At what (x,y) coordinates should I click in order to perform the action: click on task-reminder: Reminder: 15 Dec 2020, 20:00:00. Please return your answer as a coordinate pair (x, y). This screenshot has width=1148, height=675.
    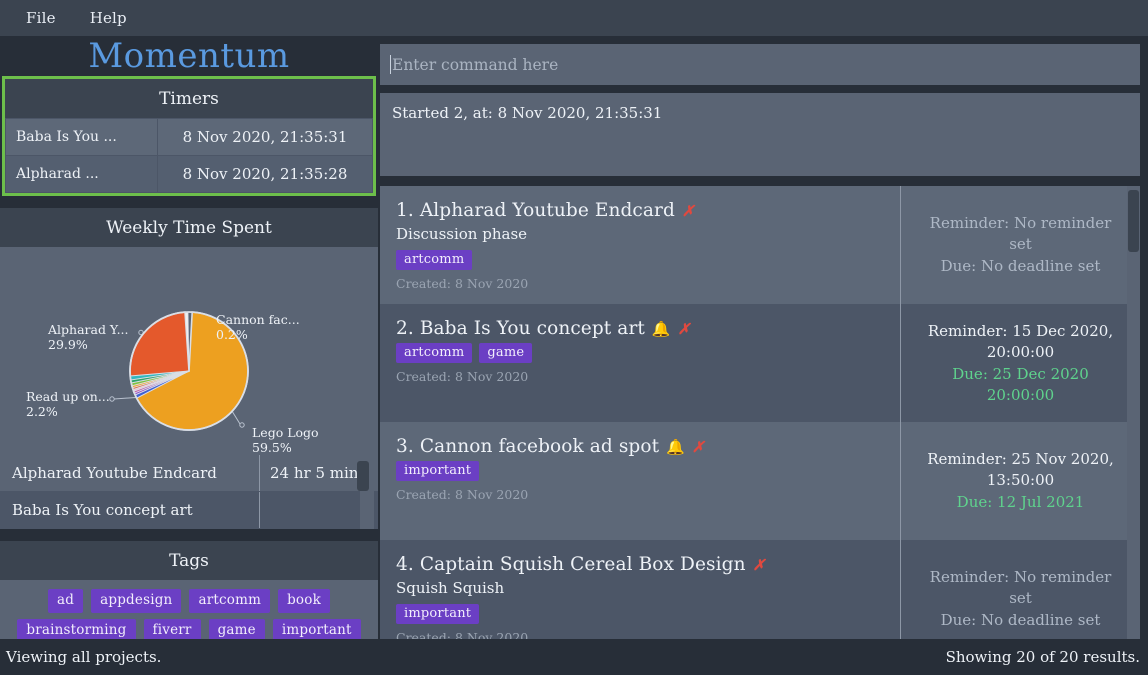
    Looking at the image, I should click on (1020, 341).